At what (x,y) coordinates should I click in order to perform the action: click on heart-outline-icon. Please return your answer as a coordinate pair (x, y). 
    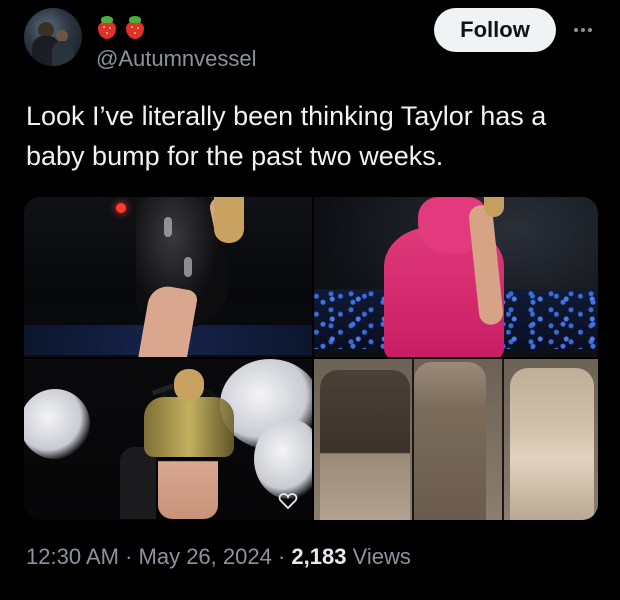
    Looking at the image, I should click on (288, 501).